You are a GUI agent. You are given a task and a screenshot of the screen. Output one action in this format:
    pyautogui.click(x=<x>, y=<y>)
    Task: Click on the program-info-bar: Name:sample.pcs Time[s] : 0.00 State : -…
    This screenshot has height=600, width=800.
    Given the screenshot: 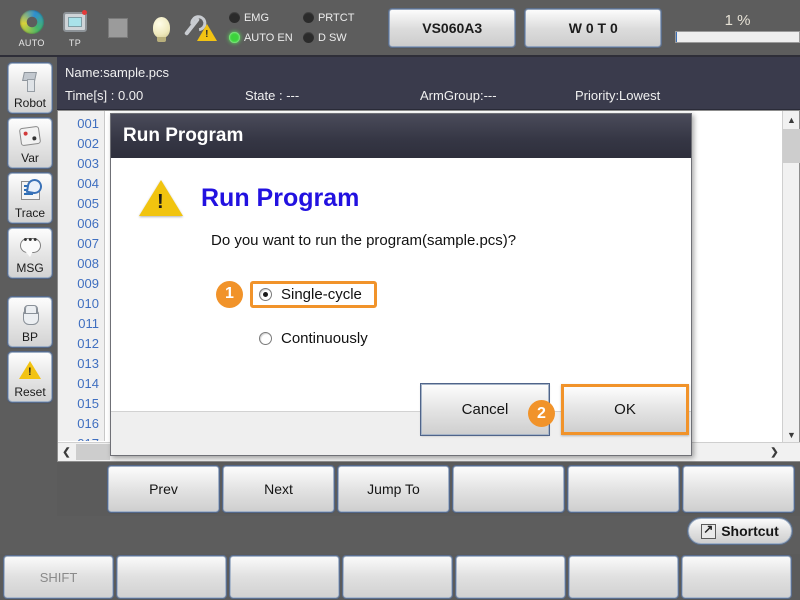 What is the action you would take?
    pyautogui.click(x=428, y=83)
    